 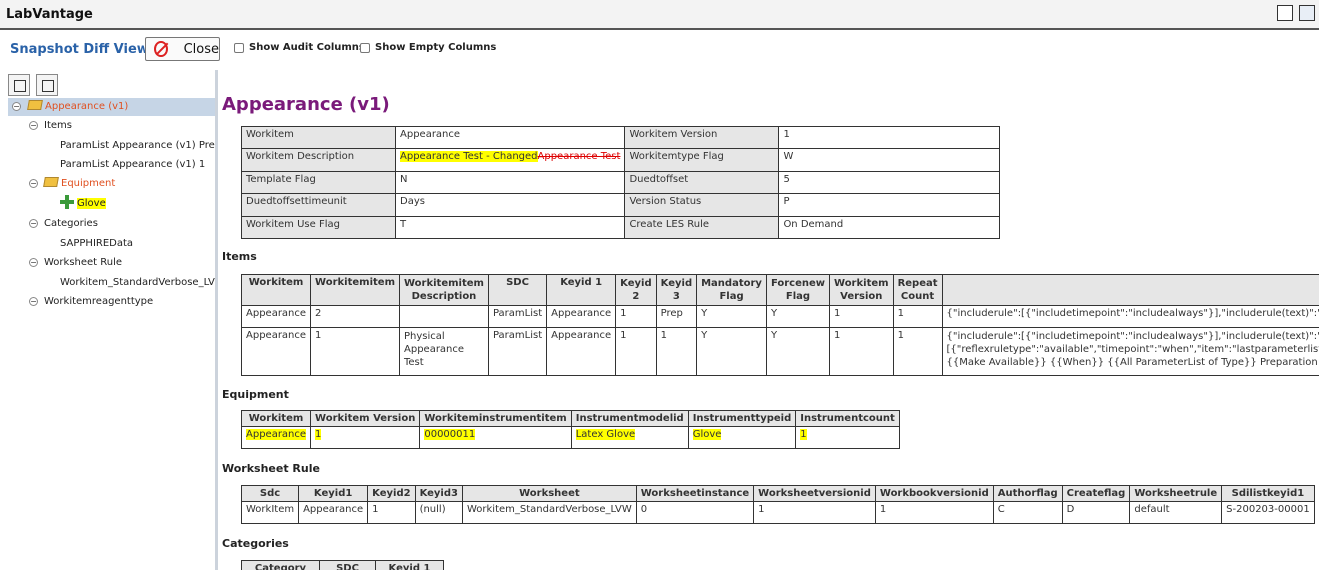 I want to click on added-value: 00000011, so click(x=450, y=434).